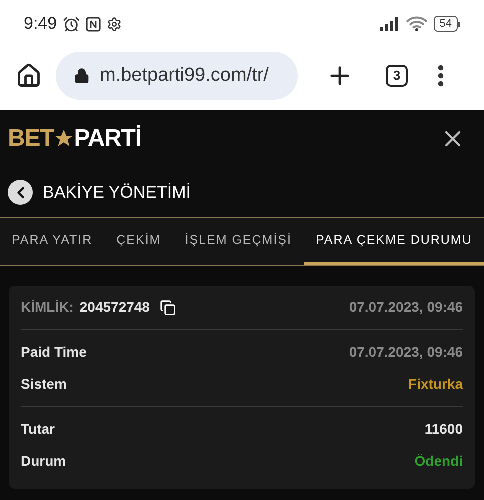  I want to click on back-button, so click(20, 192).